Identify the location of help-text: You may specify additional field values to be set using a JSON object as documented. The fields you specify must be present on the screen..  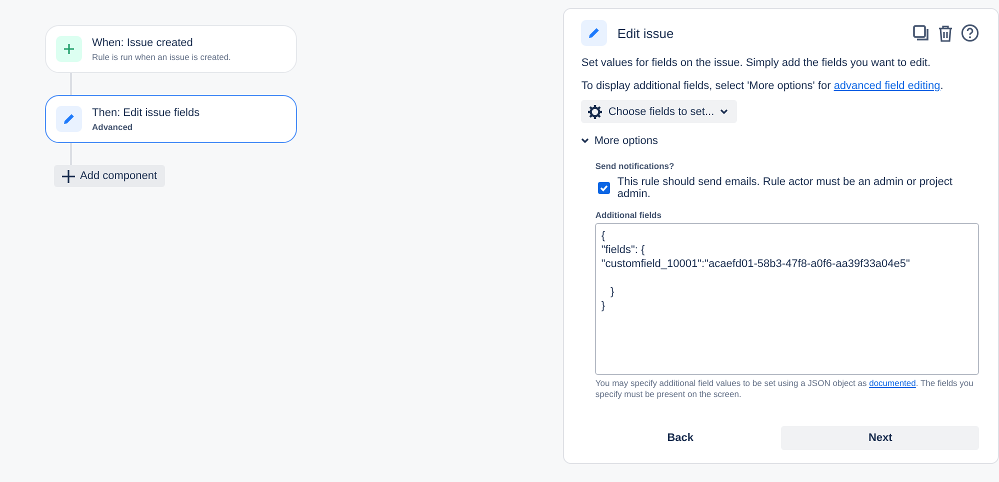
(784, 389).